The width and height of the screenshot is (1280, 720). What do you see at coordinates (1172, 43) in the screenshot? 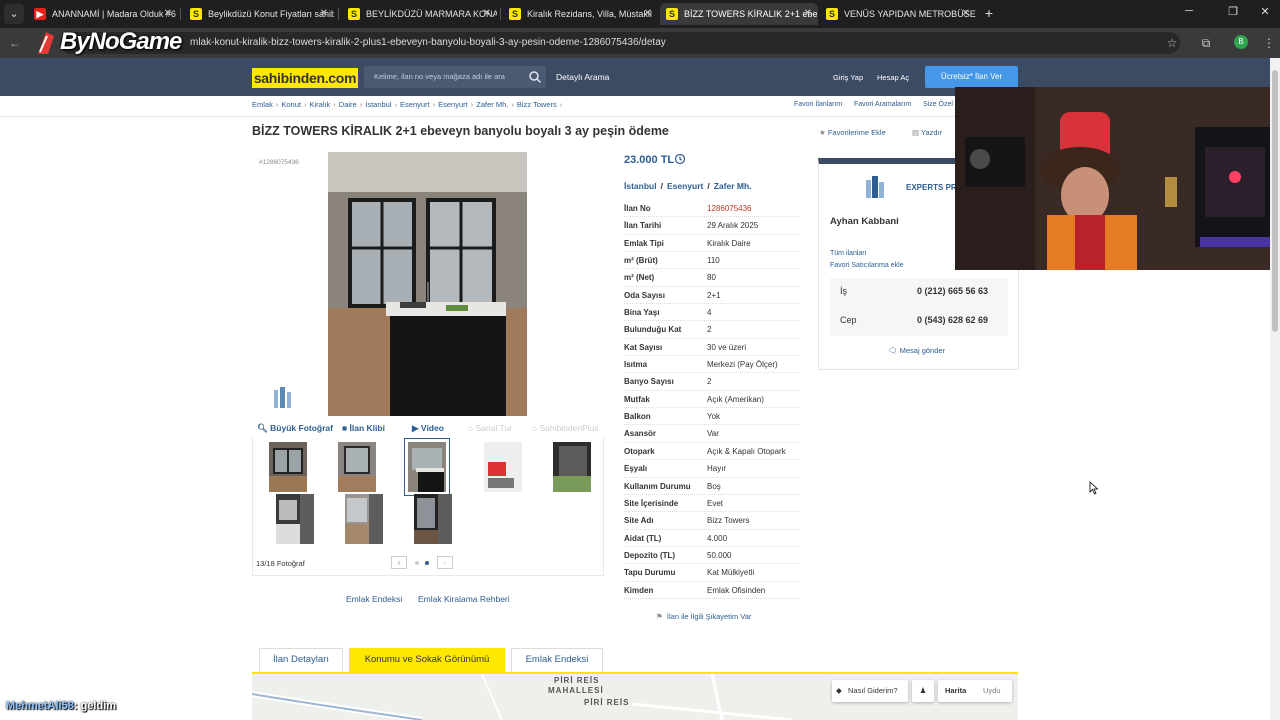
I see `bookmark-star-icon: ☆` at bounding box center [1172, 43].